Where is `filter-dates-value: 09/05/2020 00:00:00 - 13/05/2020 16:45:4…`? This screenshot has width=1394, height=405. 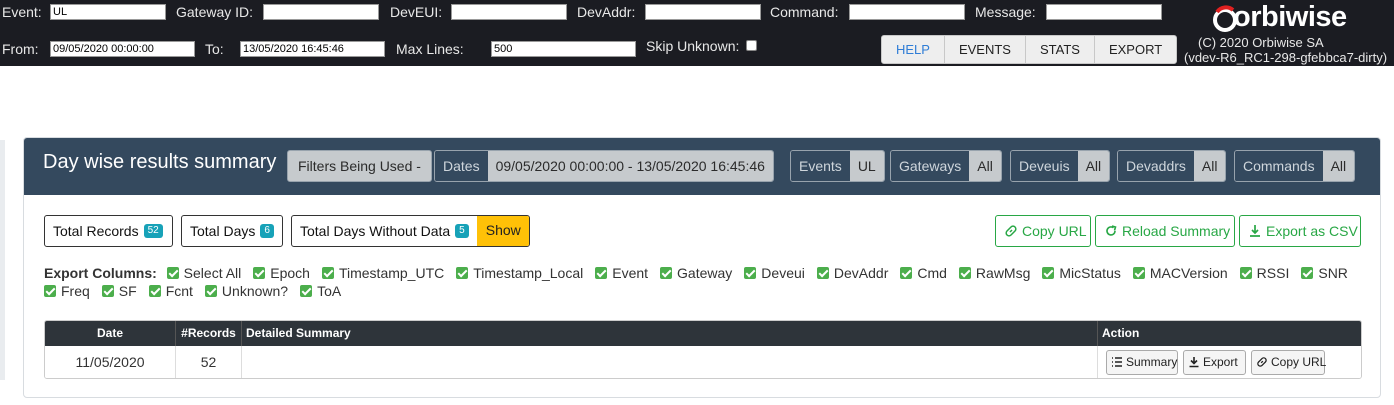 filter-dates-value: 09/05/2020 00:00:00 - 13/05/2020 16:45:4… is located at coordinates (630, 166).